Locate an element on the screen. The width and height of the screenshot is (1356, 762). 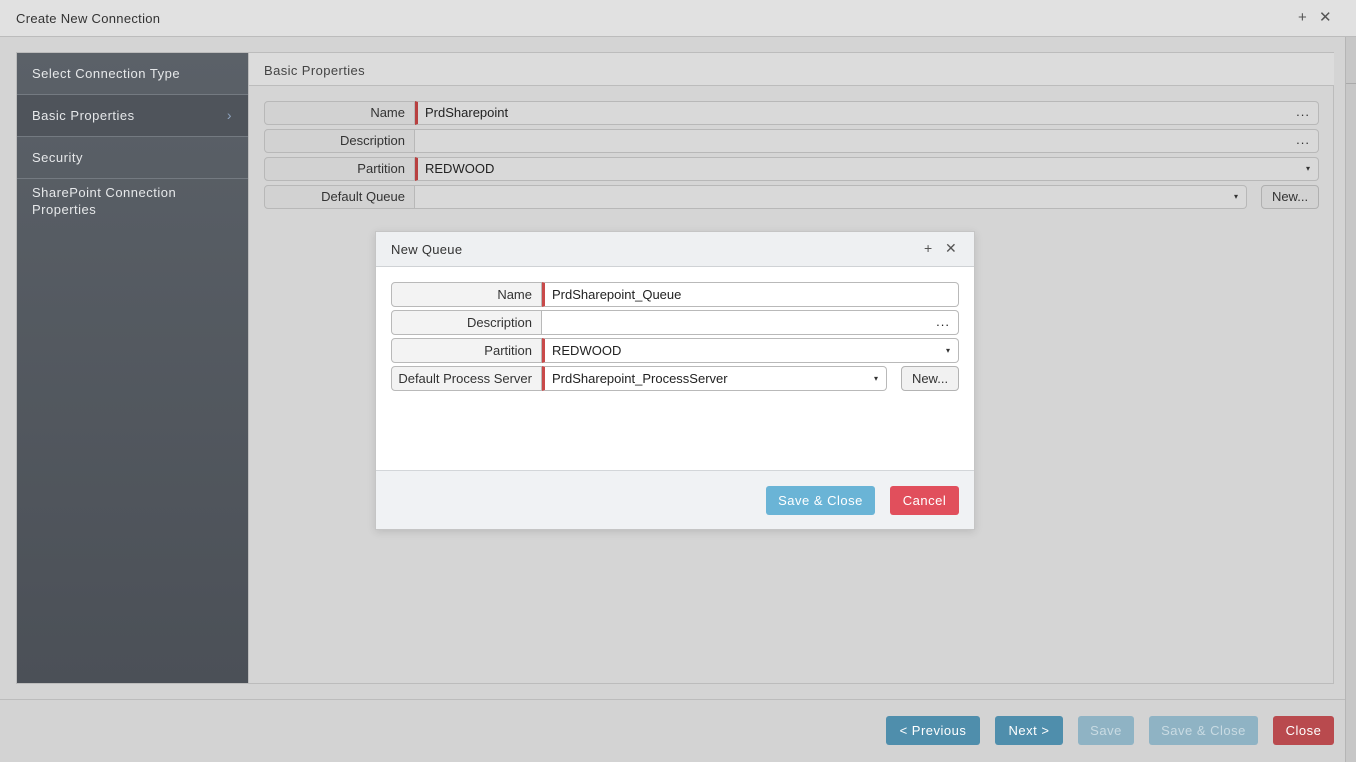
queue-partition-row: Partition REDWOOD ▾ is located at coordinates (675, 350).